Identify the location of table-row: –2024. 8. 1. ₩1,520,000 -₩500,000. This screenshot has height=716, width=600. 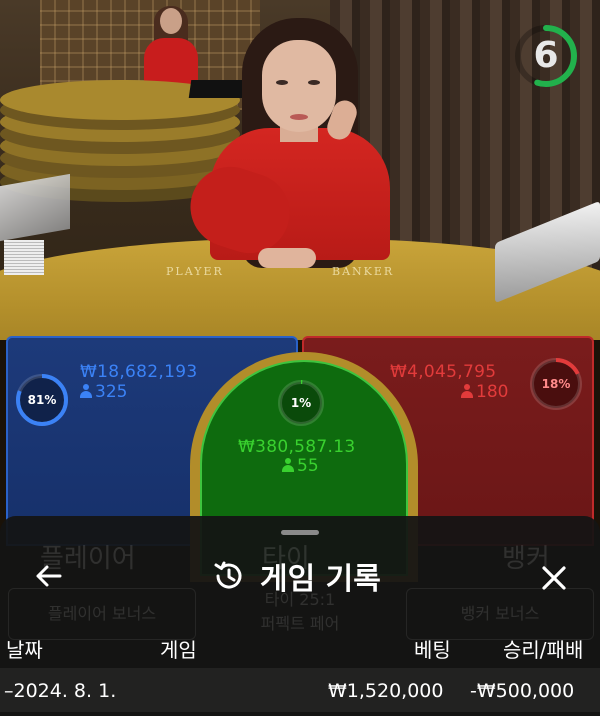
(300, 690).